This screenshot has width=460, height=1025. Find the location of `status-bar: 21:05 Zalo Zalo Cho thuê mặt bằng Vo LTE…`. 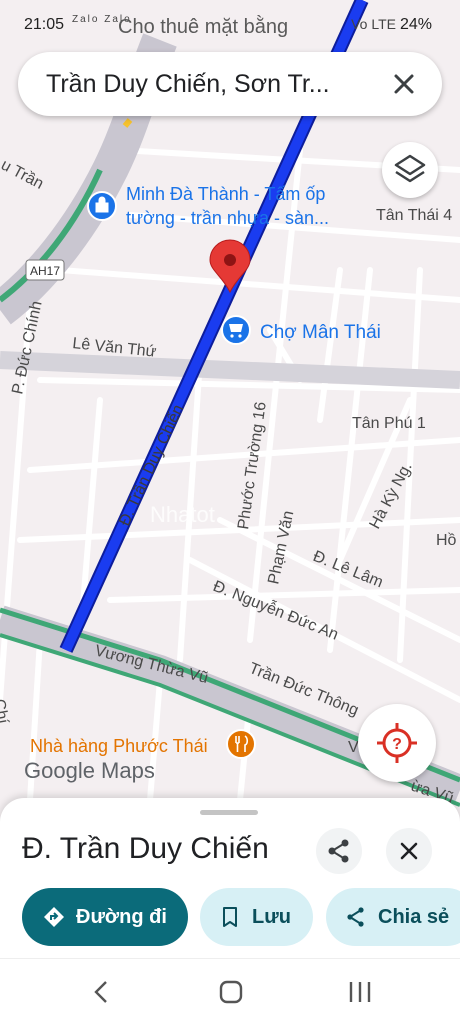

status-bar: 21:05 Zalo Zalo Cho thuê mặt bằng Vo LTE… is located at coordinates (230, 25).